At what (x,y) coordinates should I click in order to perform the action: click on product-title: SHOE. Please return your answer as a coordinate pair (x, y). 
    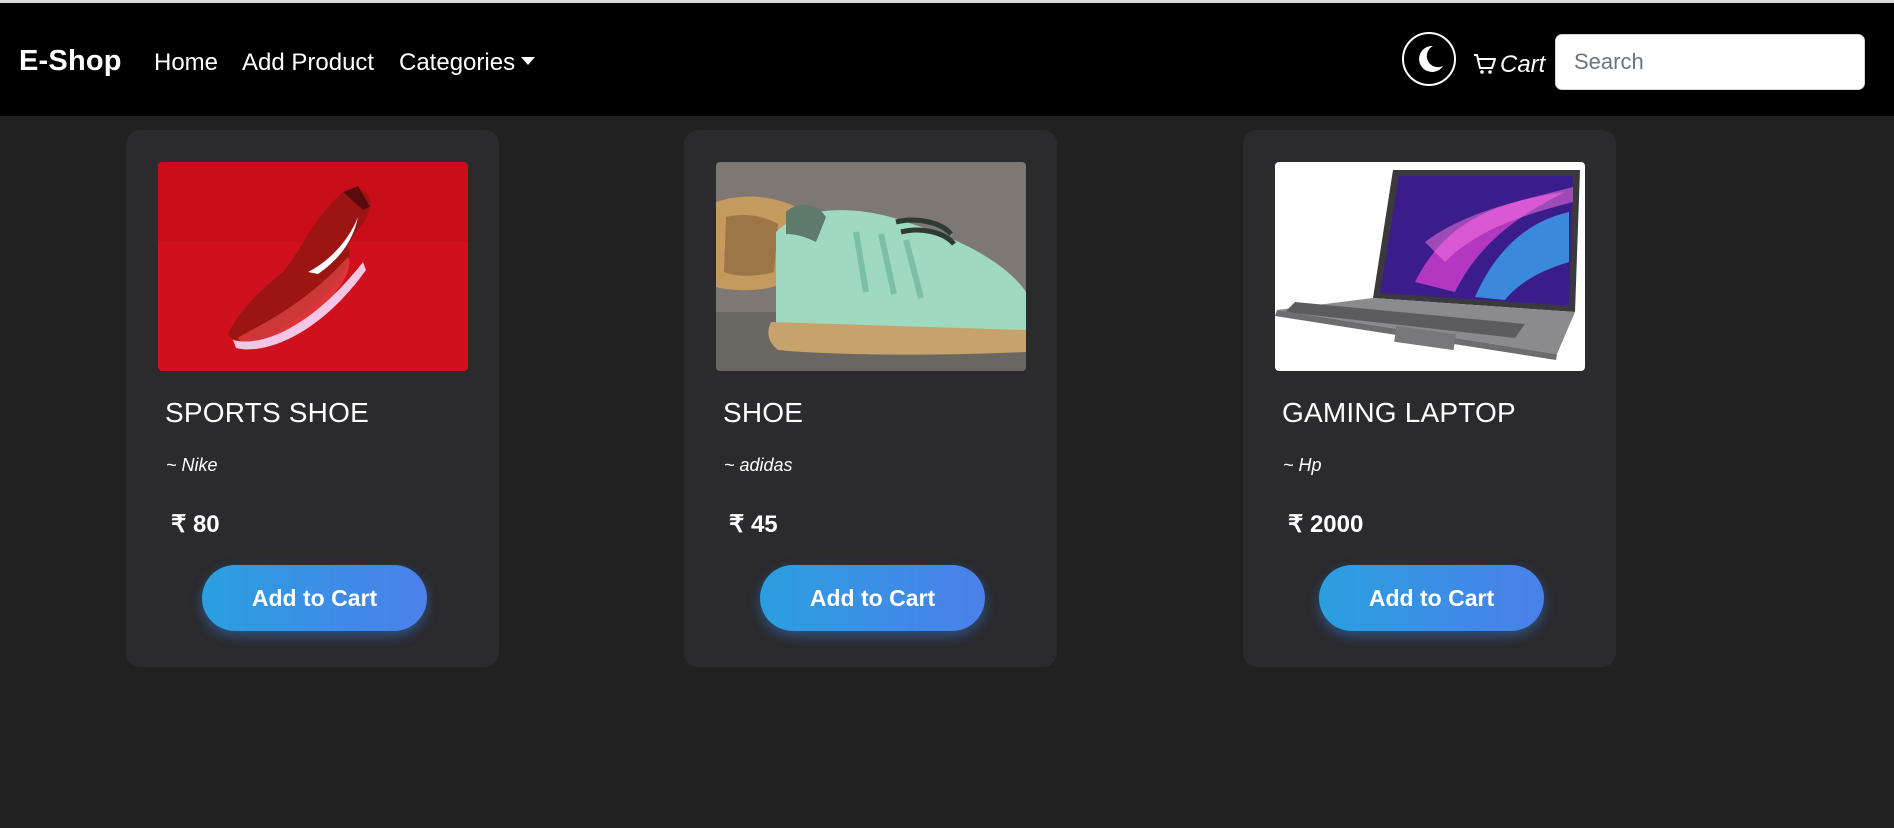
    Looking at the image, I should click on (763, 412).